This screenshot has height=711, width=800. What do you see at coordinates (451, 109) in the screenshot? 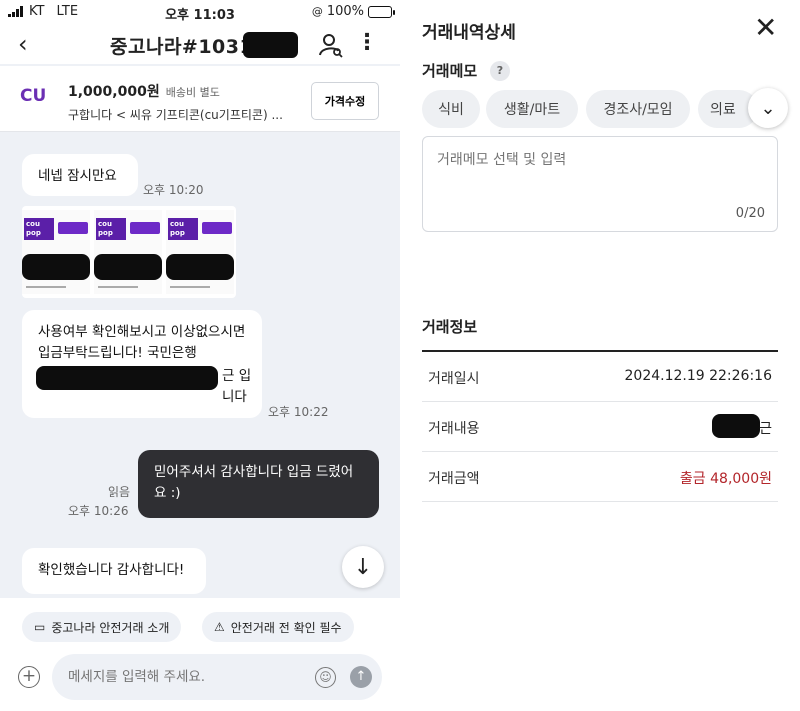
I see `category-chip: 식비` at bounding box center [451, 109].